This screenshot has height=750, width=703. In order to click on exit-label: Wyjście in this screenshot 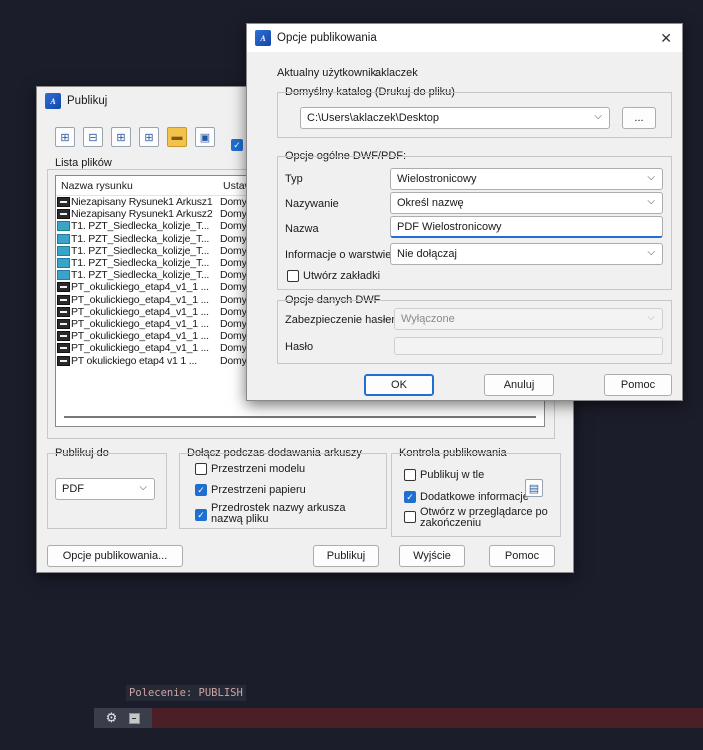, I will do `click(432, 556)`.